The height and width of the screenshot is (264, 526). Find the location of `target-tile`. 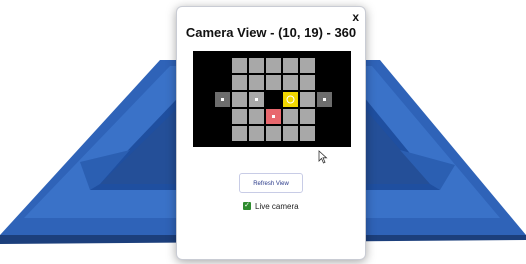

target-tile is located at coordinates (290, 99).